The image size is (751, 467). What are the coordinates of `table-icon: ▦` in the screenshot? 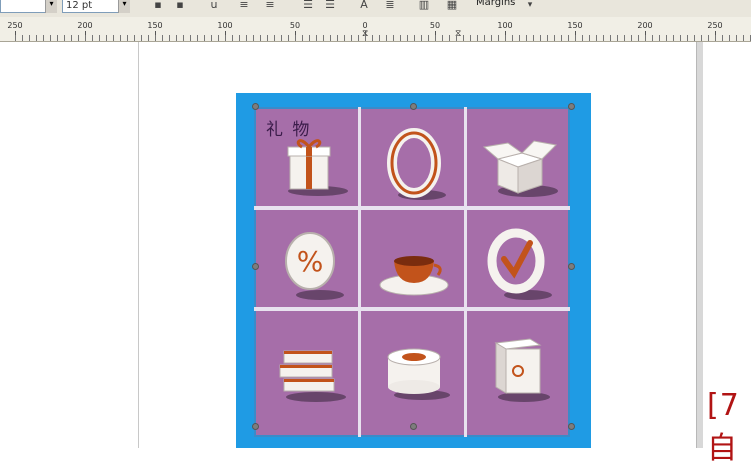 It's located at (452, 6).